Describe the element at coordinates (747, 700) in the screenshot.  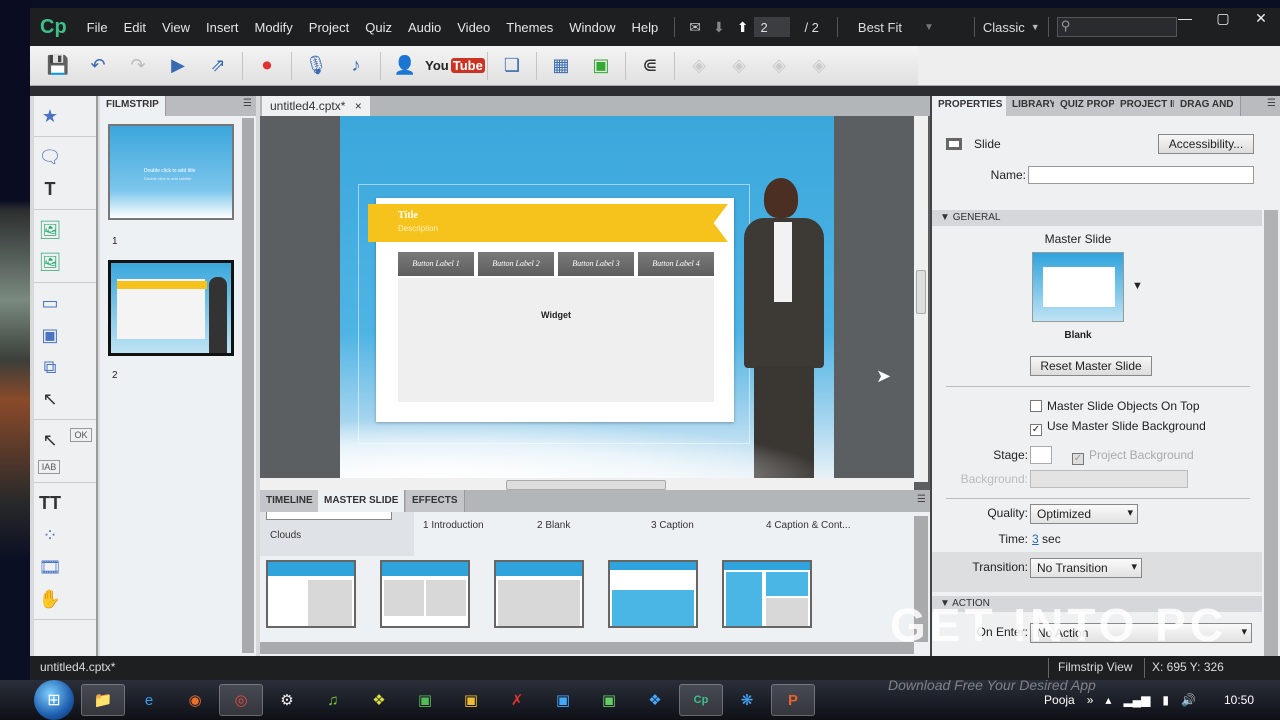
I see `taskbar-app-icon: ❋` at that location.